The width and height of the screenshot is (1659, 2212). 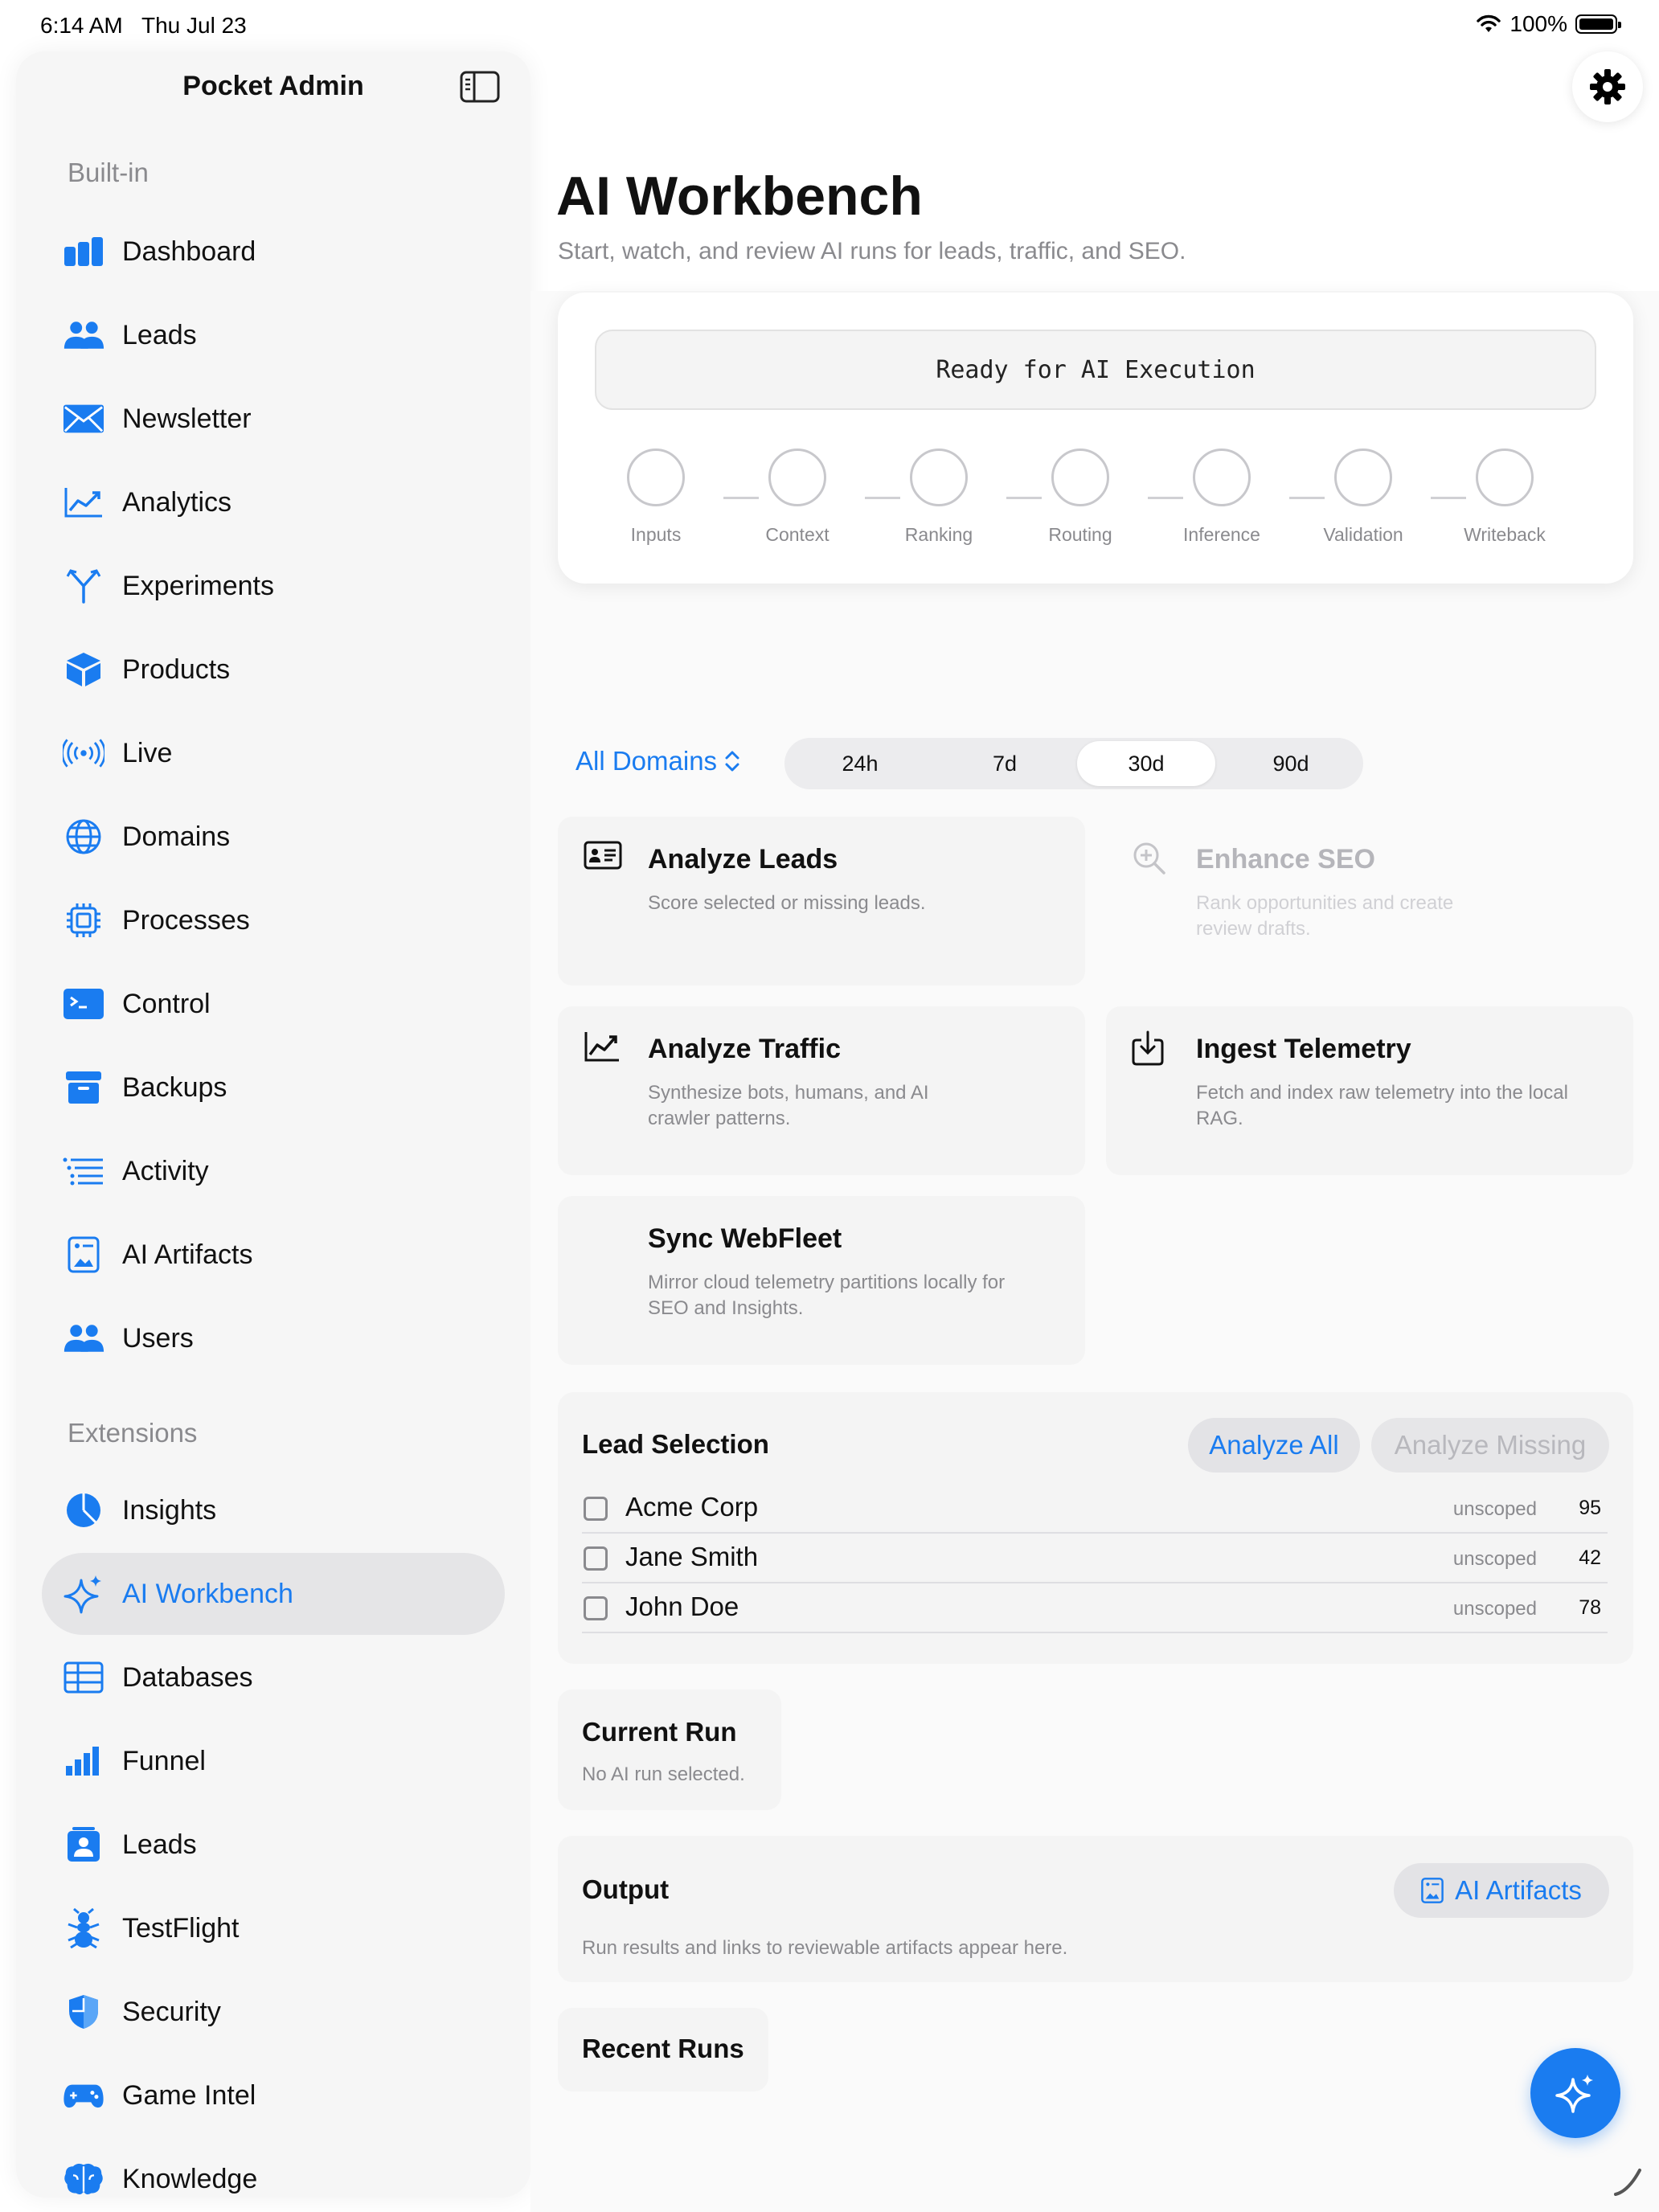 What do you see at coordinates (604, 1050) in the screenshot?
I see `trend-icon` at bounding box center [604, 1050].